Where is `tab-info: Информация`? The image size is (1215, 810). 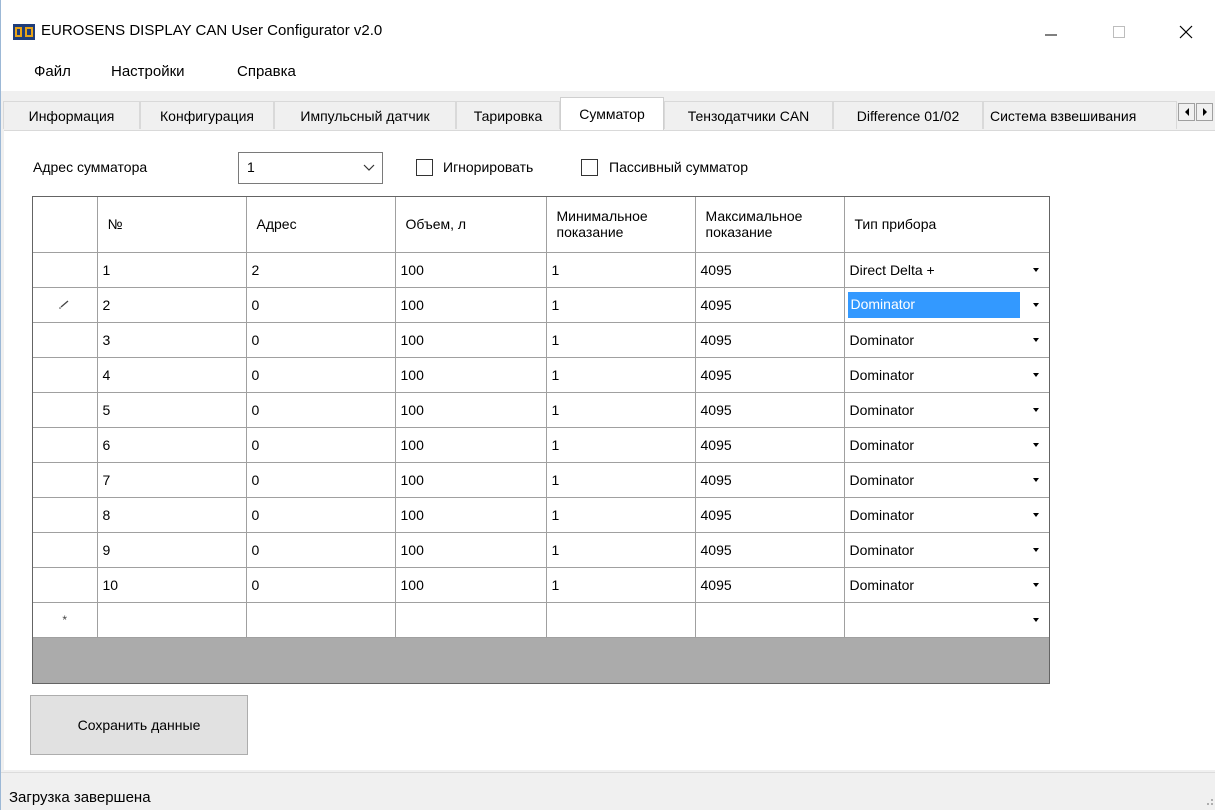 tab-info: Информация is located at coordinates (71, 115).